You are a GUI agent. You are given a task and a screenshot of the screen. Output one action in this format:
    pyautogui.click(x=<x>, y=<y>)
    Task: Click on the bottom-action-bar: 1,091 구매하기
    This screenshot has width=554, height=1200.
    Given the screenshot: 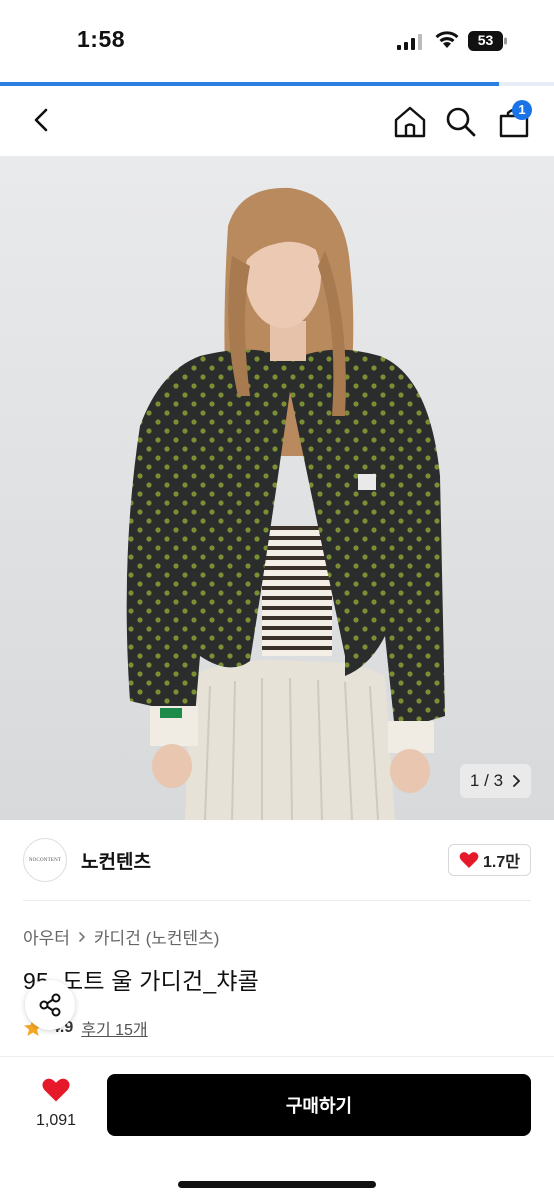 What is the action you would take?
    pyautogui.click(x=277, y=1128)
    